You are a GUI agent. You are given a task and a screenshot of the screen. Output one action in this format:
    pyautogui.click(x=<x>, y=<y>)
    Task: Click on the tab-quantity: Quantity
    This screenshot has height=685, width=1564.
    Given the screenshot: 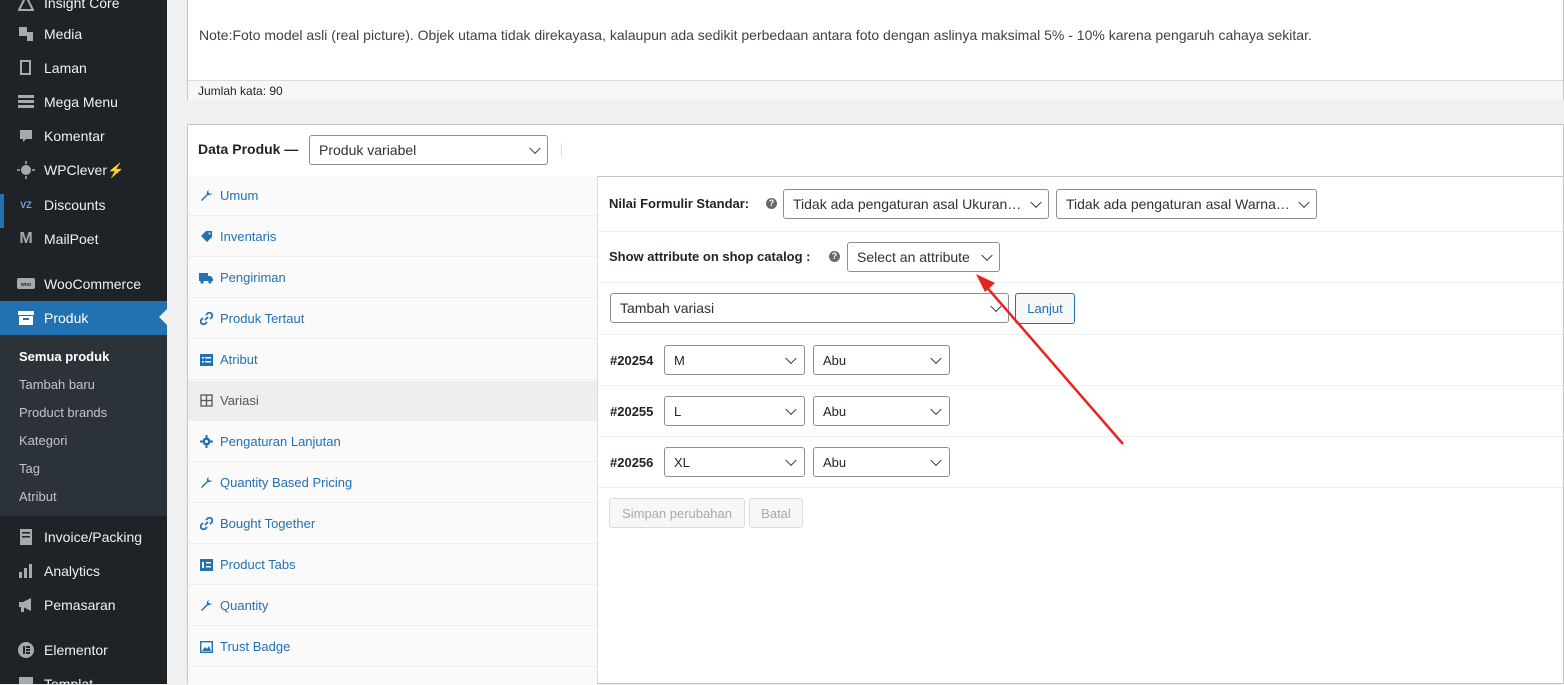 What is the action you would take?
    pyautogui.click(x=392, y=606)
    